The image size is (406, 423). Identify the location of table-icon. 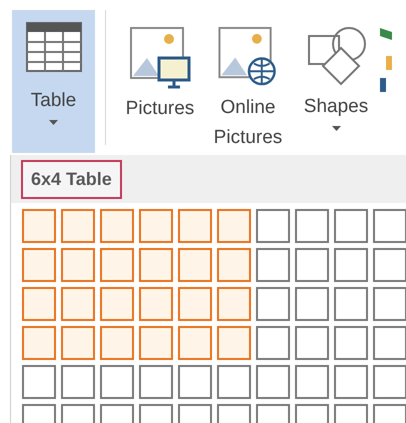
(54, 47).